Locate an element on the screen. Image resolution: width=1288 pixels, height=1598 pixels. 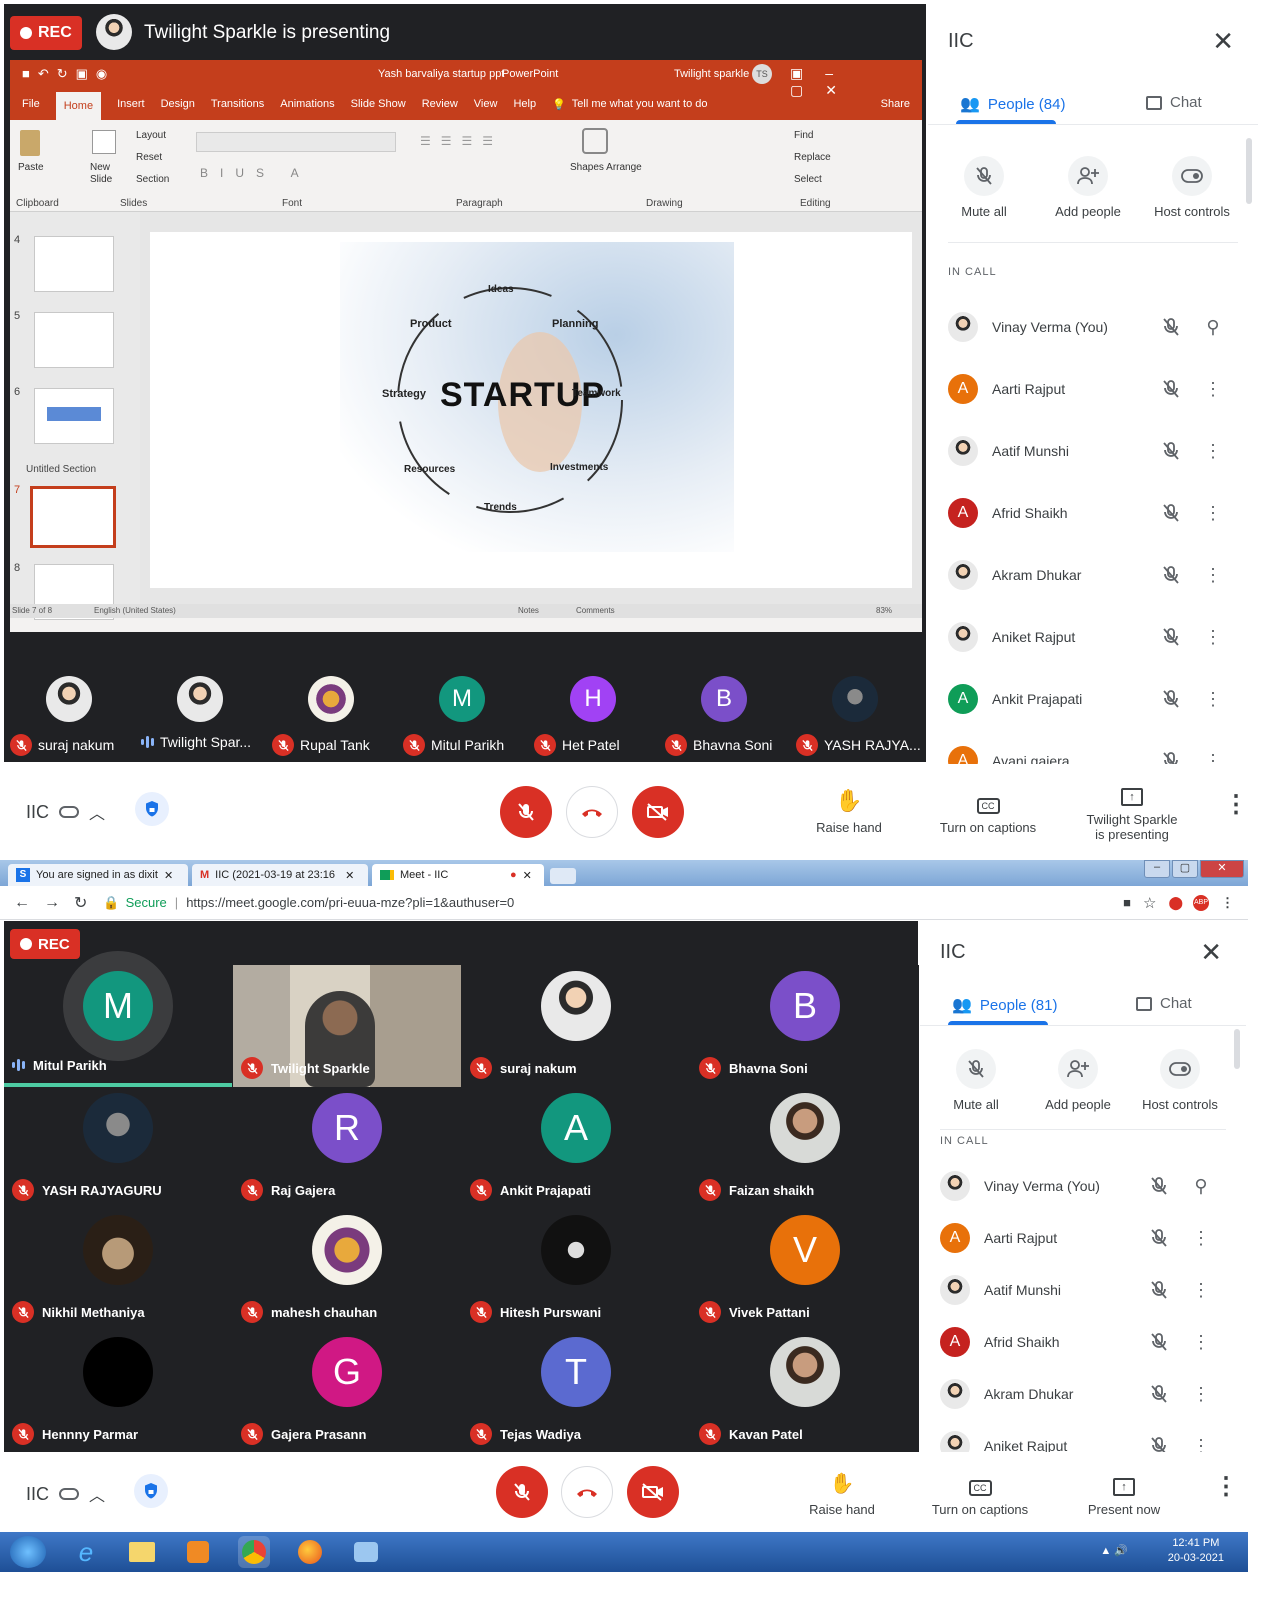
ppt-tab-transitions: Transitions is located at coordinates (237, 104).